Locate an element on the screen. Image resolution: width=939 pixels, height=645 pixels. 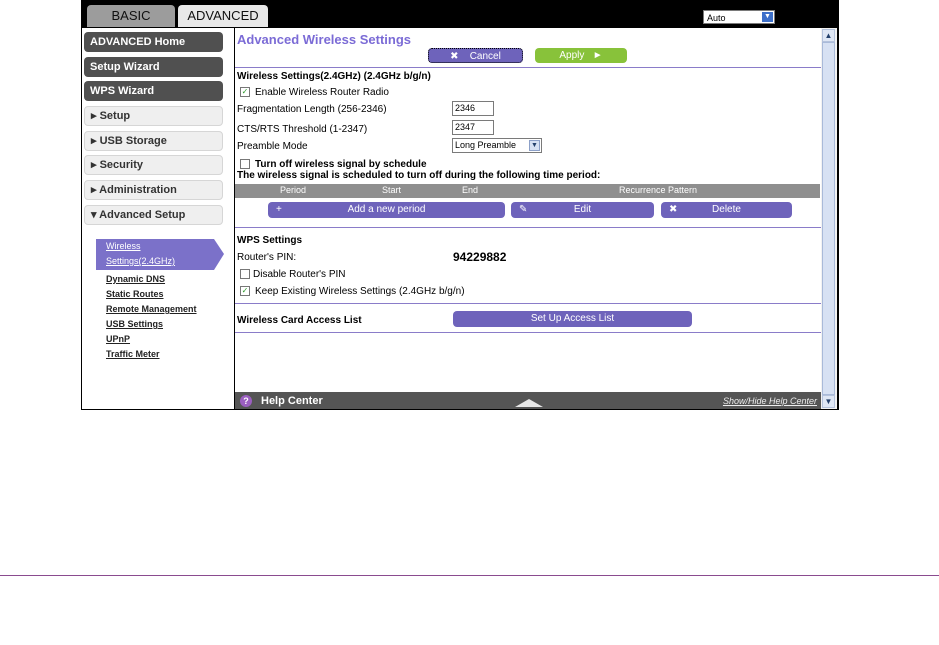
wps-section-heading: WPS Settings is located at coordinates (270, 240).